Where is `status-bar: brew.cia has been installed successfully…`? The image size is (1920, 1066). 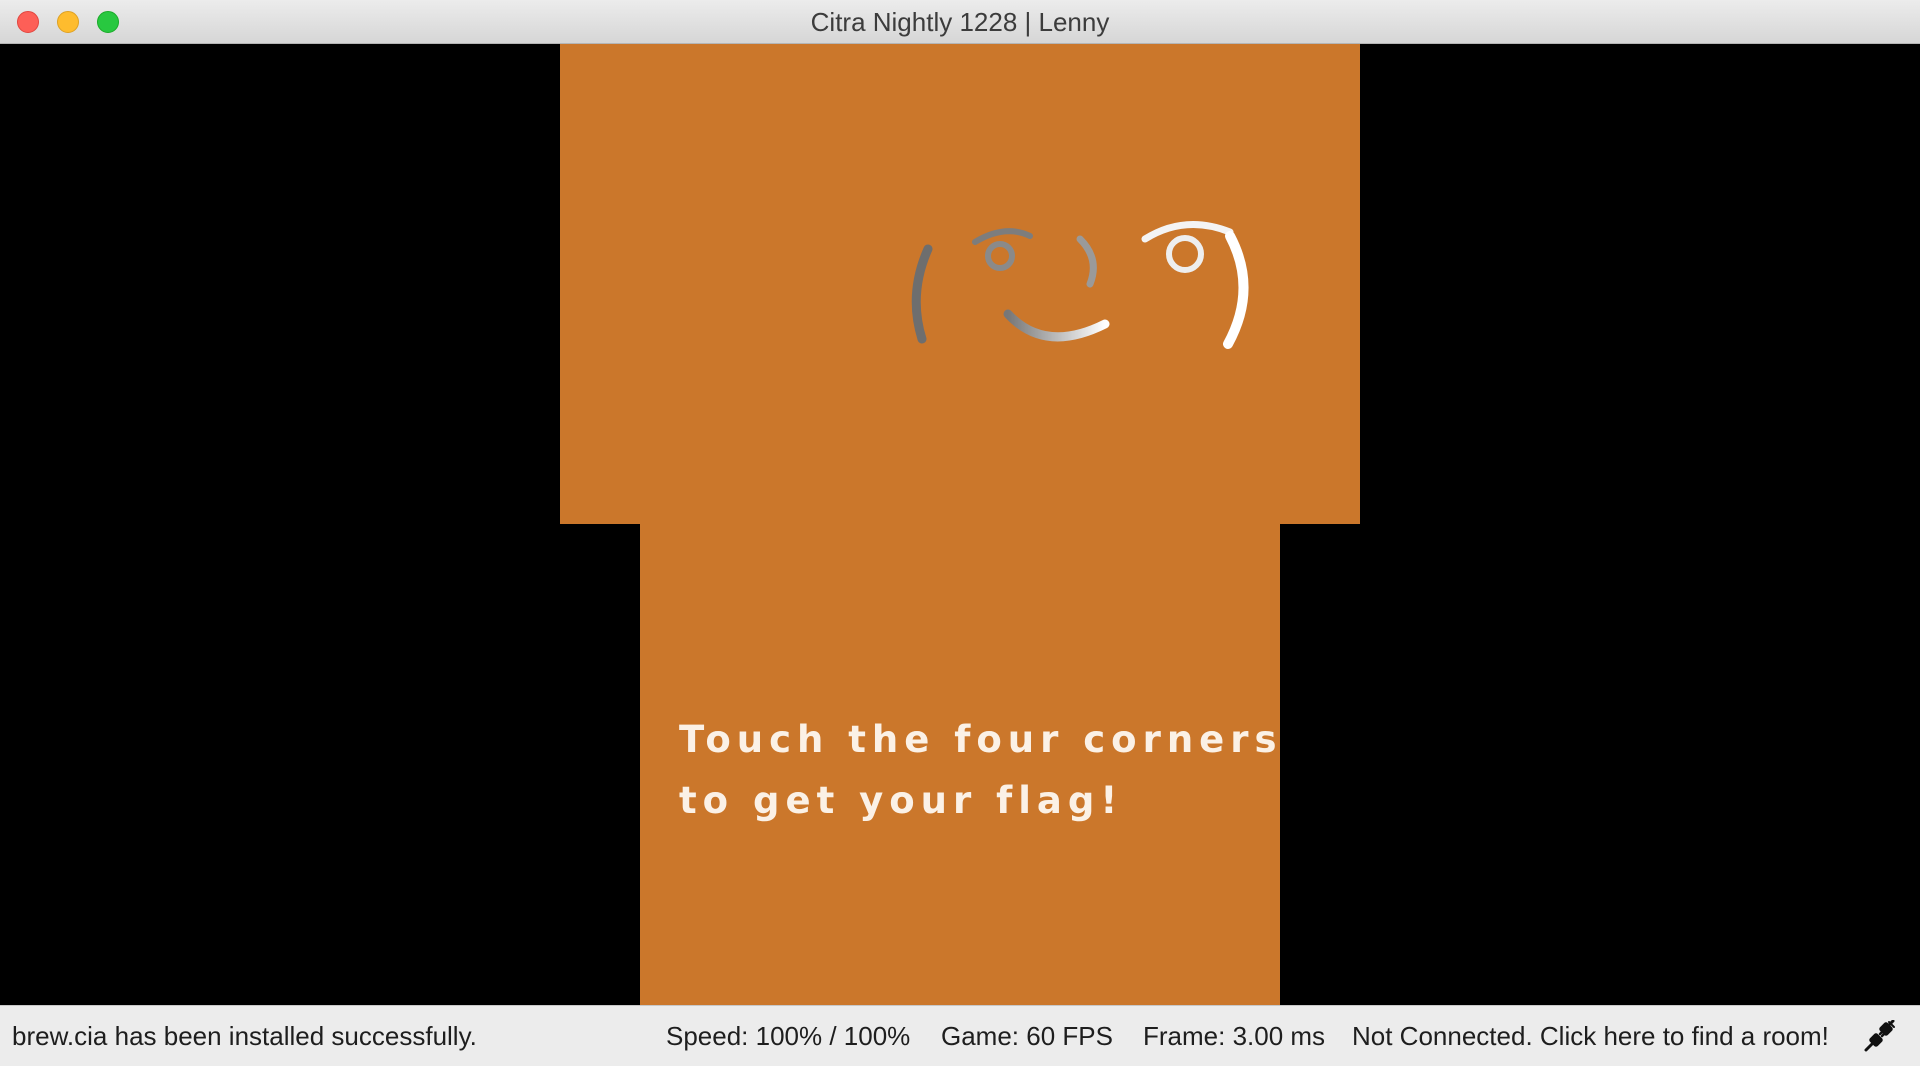 status-bar: brew.cia has been installed successfully… is located at coordinates (960, 1035).